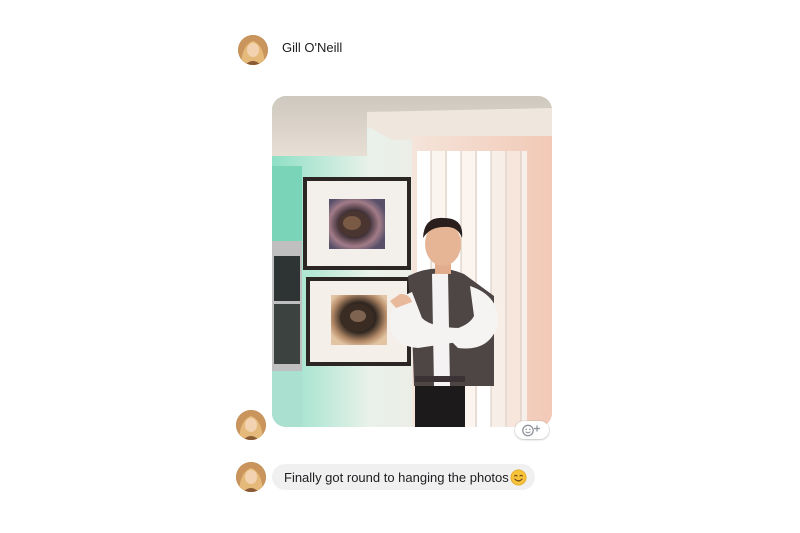 The width and height of the screenshot is (800, 533). What do you see at coordinates (251, 425) in the screenshot?
I see `sender-avatar-photo` at bounding box center [251, 425].